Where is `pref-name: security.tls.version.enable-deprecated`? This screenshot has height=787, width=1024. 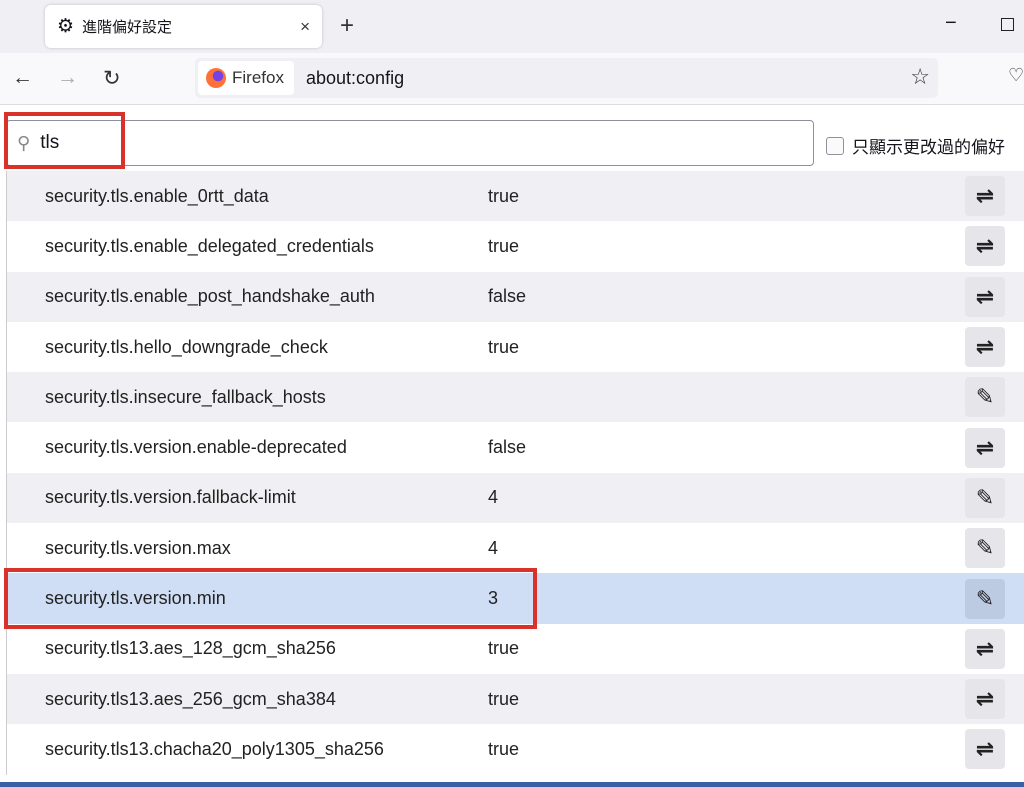 pref-name: security.tls.version.enable-deprecated is located at coordinates (196, 447).